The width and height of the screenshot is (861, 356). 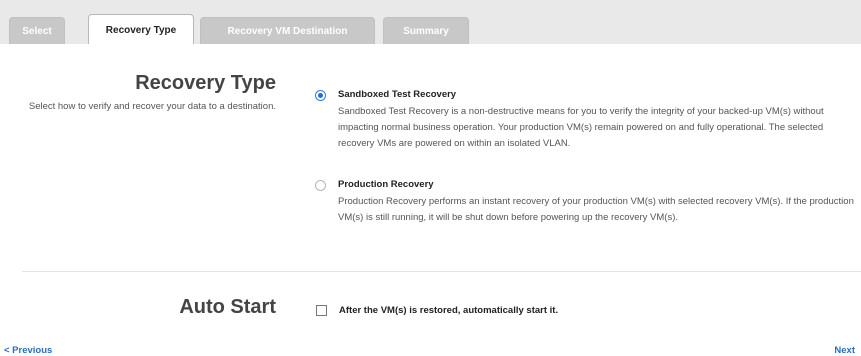 What do you see at coordinates (141, 29) in the screenshot?
I see `tab-recovery-type: Recovery Type` at bounding box center [141, 29].